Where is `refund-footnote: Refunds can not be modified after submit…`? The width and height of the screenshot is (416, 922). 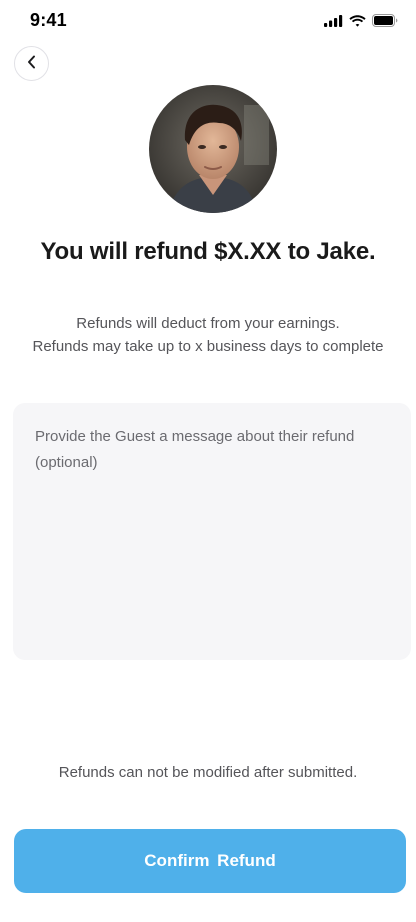 refund-footnote: Refunds can not be modified after submit… is located at coordinates (208, 772).